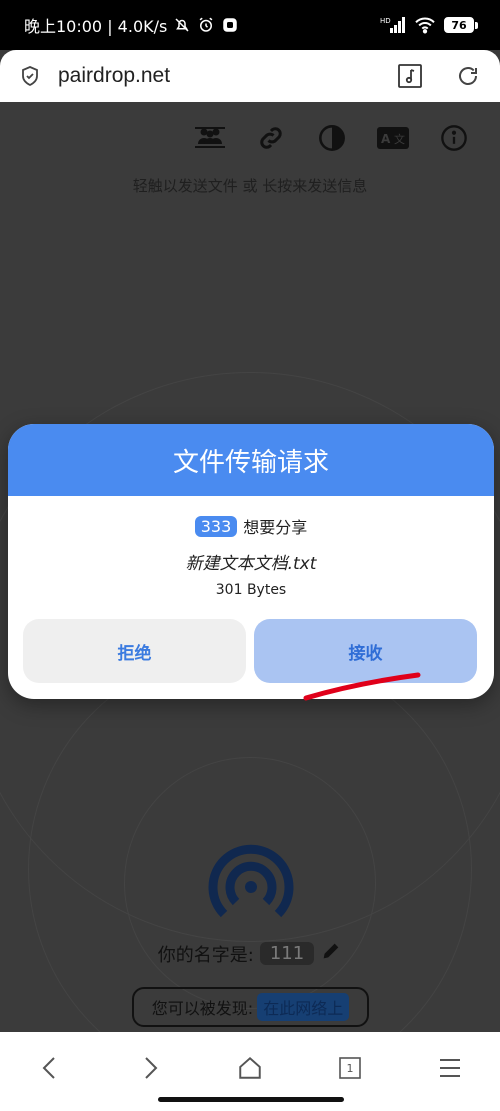 The width and height of the screenshot is (500, 1111). What do you see at coordinates (271, 138) in the screenshot?
I see `pair-link-icon` at bounding box center [271, 138].